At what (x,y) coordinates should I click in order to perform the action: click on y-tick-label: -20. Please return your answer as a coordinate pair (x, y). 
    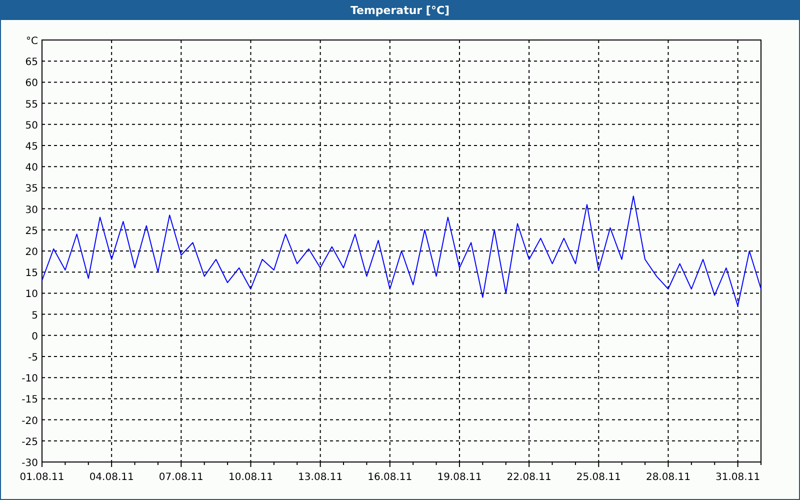
    Looking at the image, I should click on (30, 421).